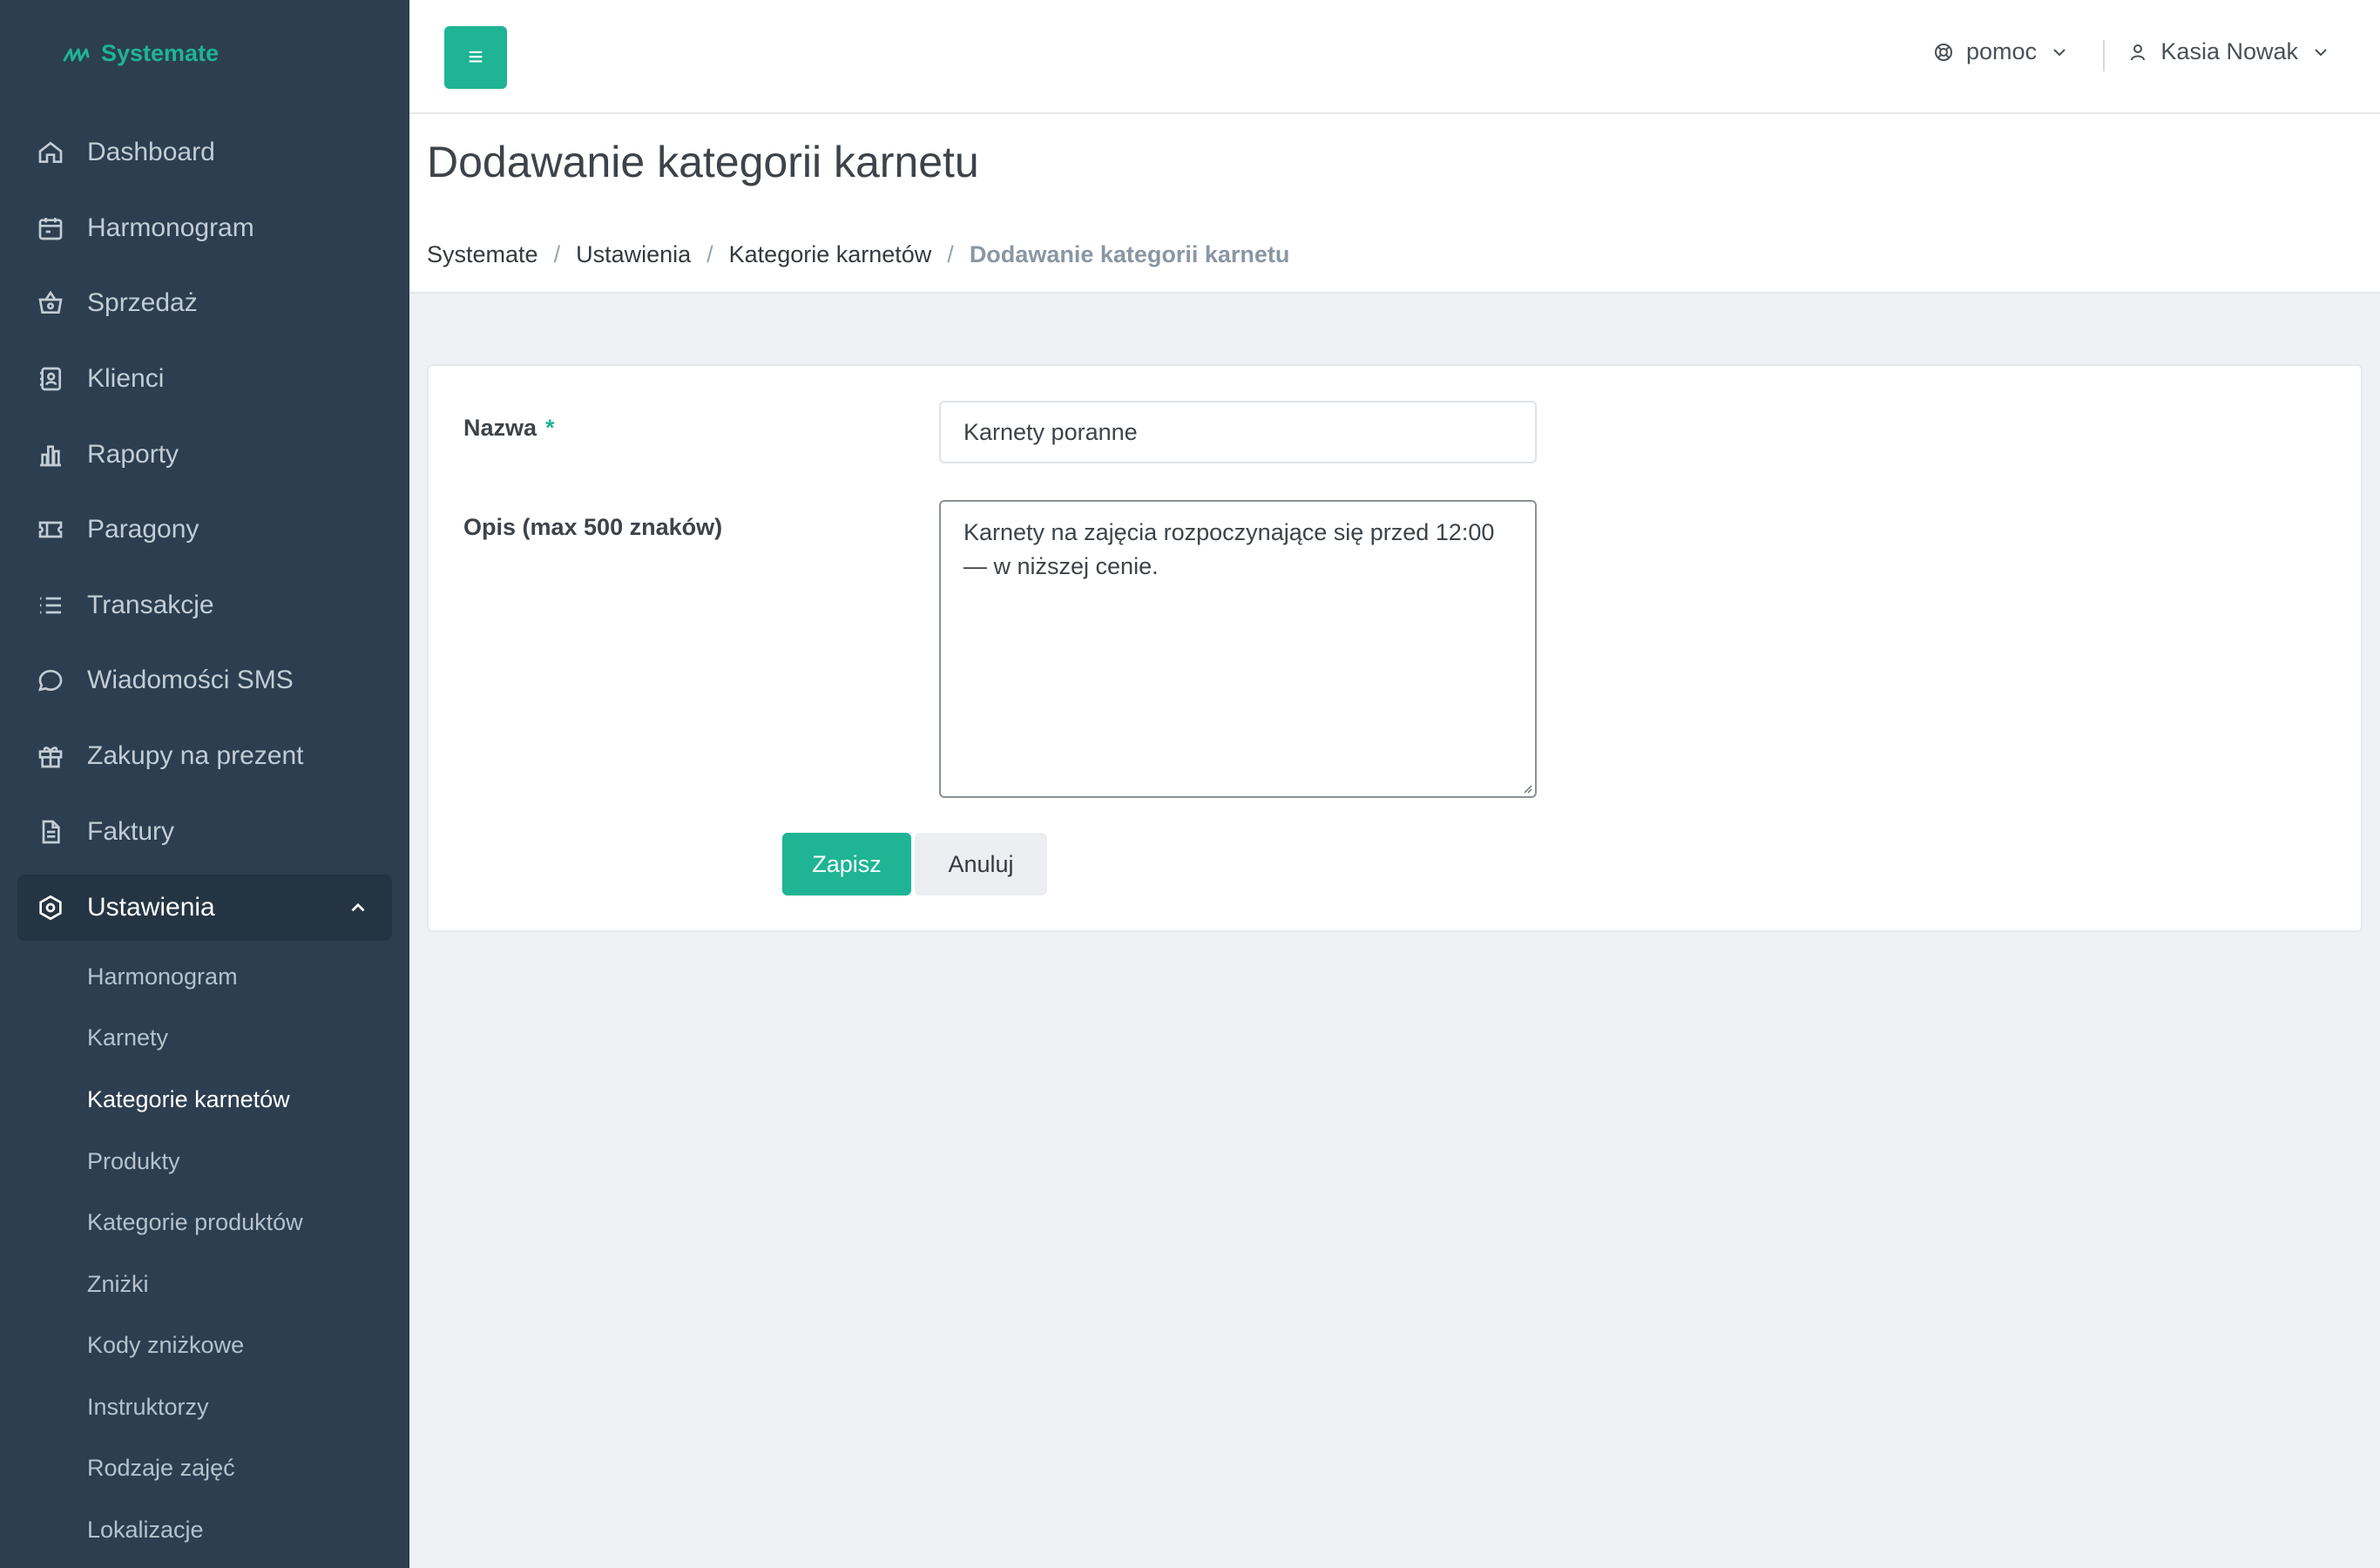 The width and height of the screenshot is (2380, 1568). I want to click on user-icon, so click(2138, 52).